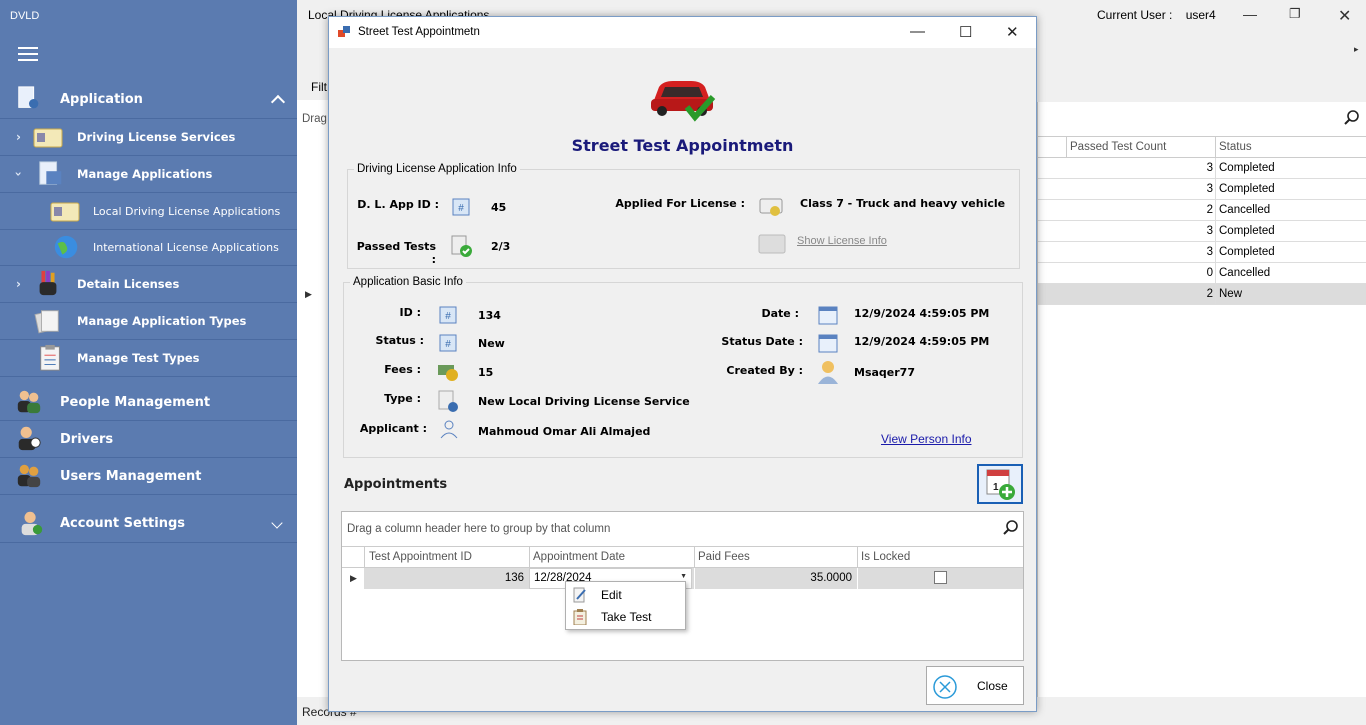 The image size is (1366, 725). I want to click on sidebar-item-label: Users Management, so click(131, 476).